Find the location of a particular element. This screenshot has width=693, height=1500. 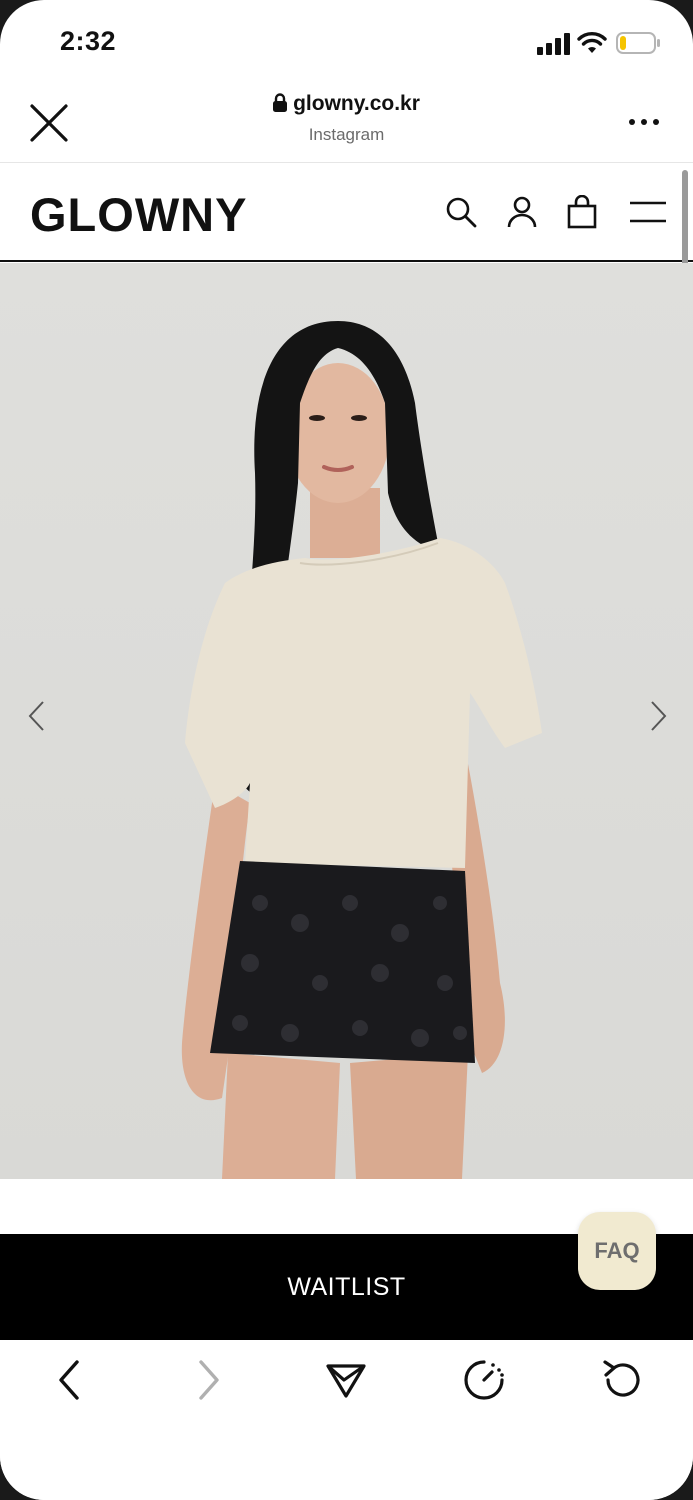

back-icon is located at coordinates (70, 1380).